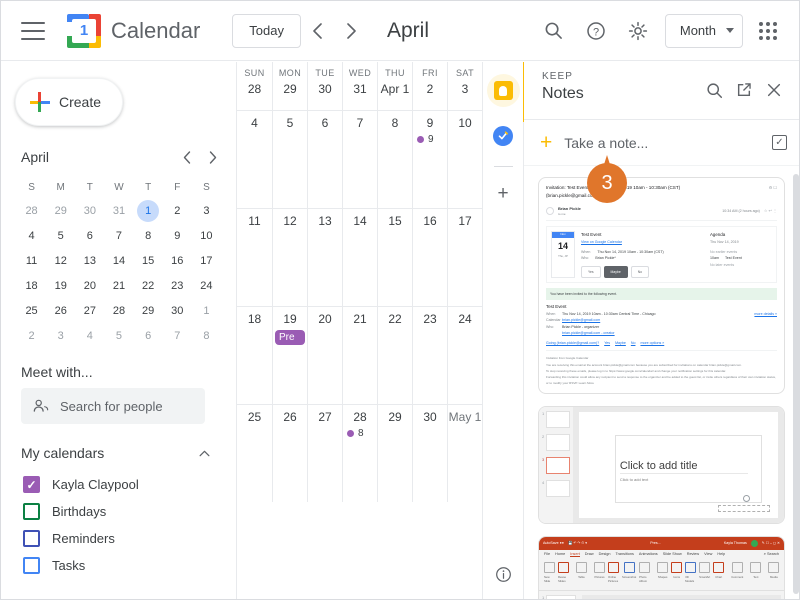  What do you see at coordinates (129, 538) in the screenshot?
I see `calendar-item-2: Reminders` at bounding box center [129, 538].